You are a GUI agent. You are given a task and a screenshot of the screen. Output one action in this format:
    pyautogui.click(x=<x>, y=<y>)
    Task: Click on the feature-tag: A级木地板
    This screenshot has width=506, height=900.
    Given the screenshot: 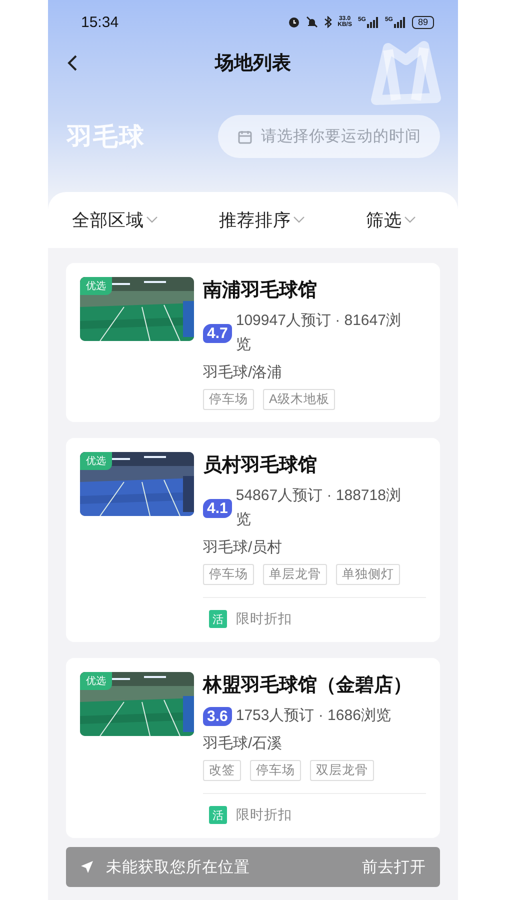 What is the action you would take?
    pyautogui.click(x=299, y=399)
    